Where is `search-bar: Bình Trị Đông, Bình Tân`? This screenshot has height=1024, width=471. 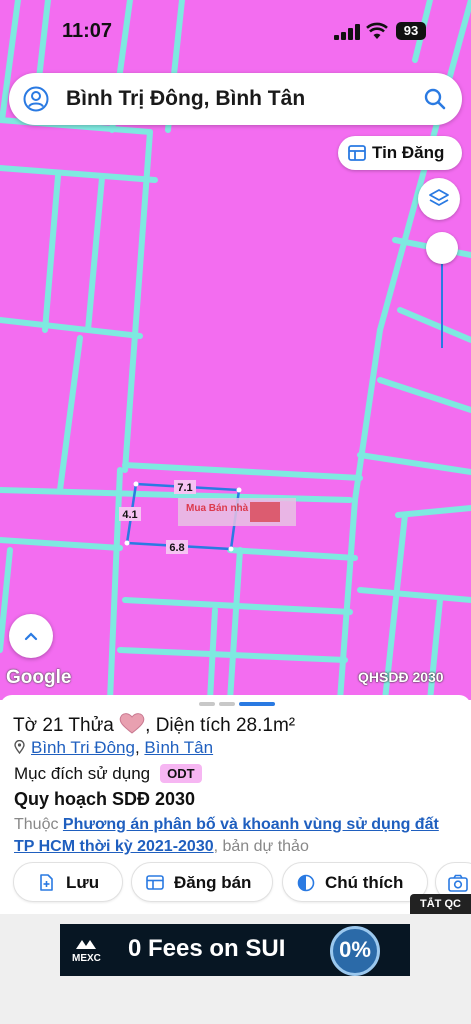 search-bar: Bình Trị Đông, Bình Tân is located at coordinates (235, 99).